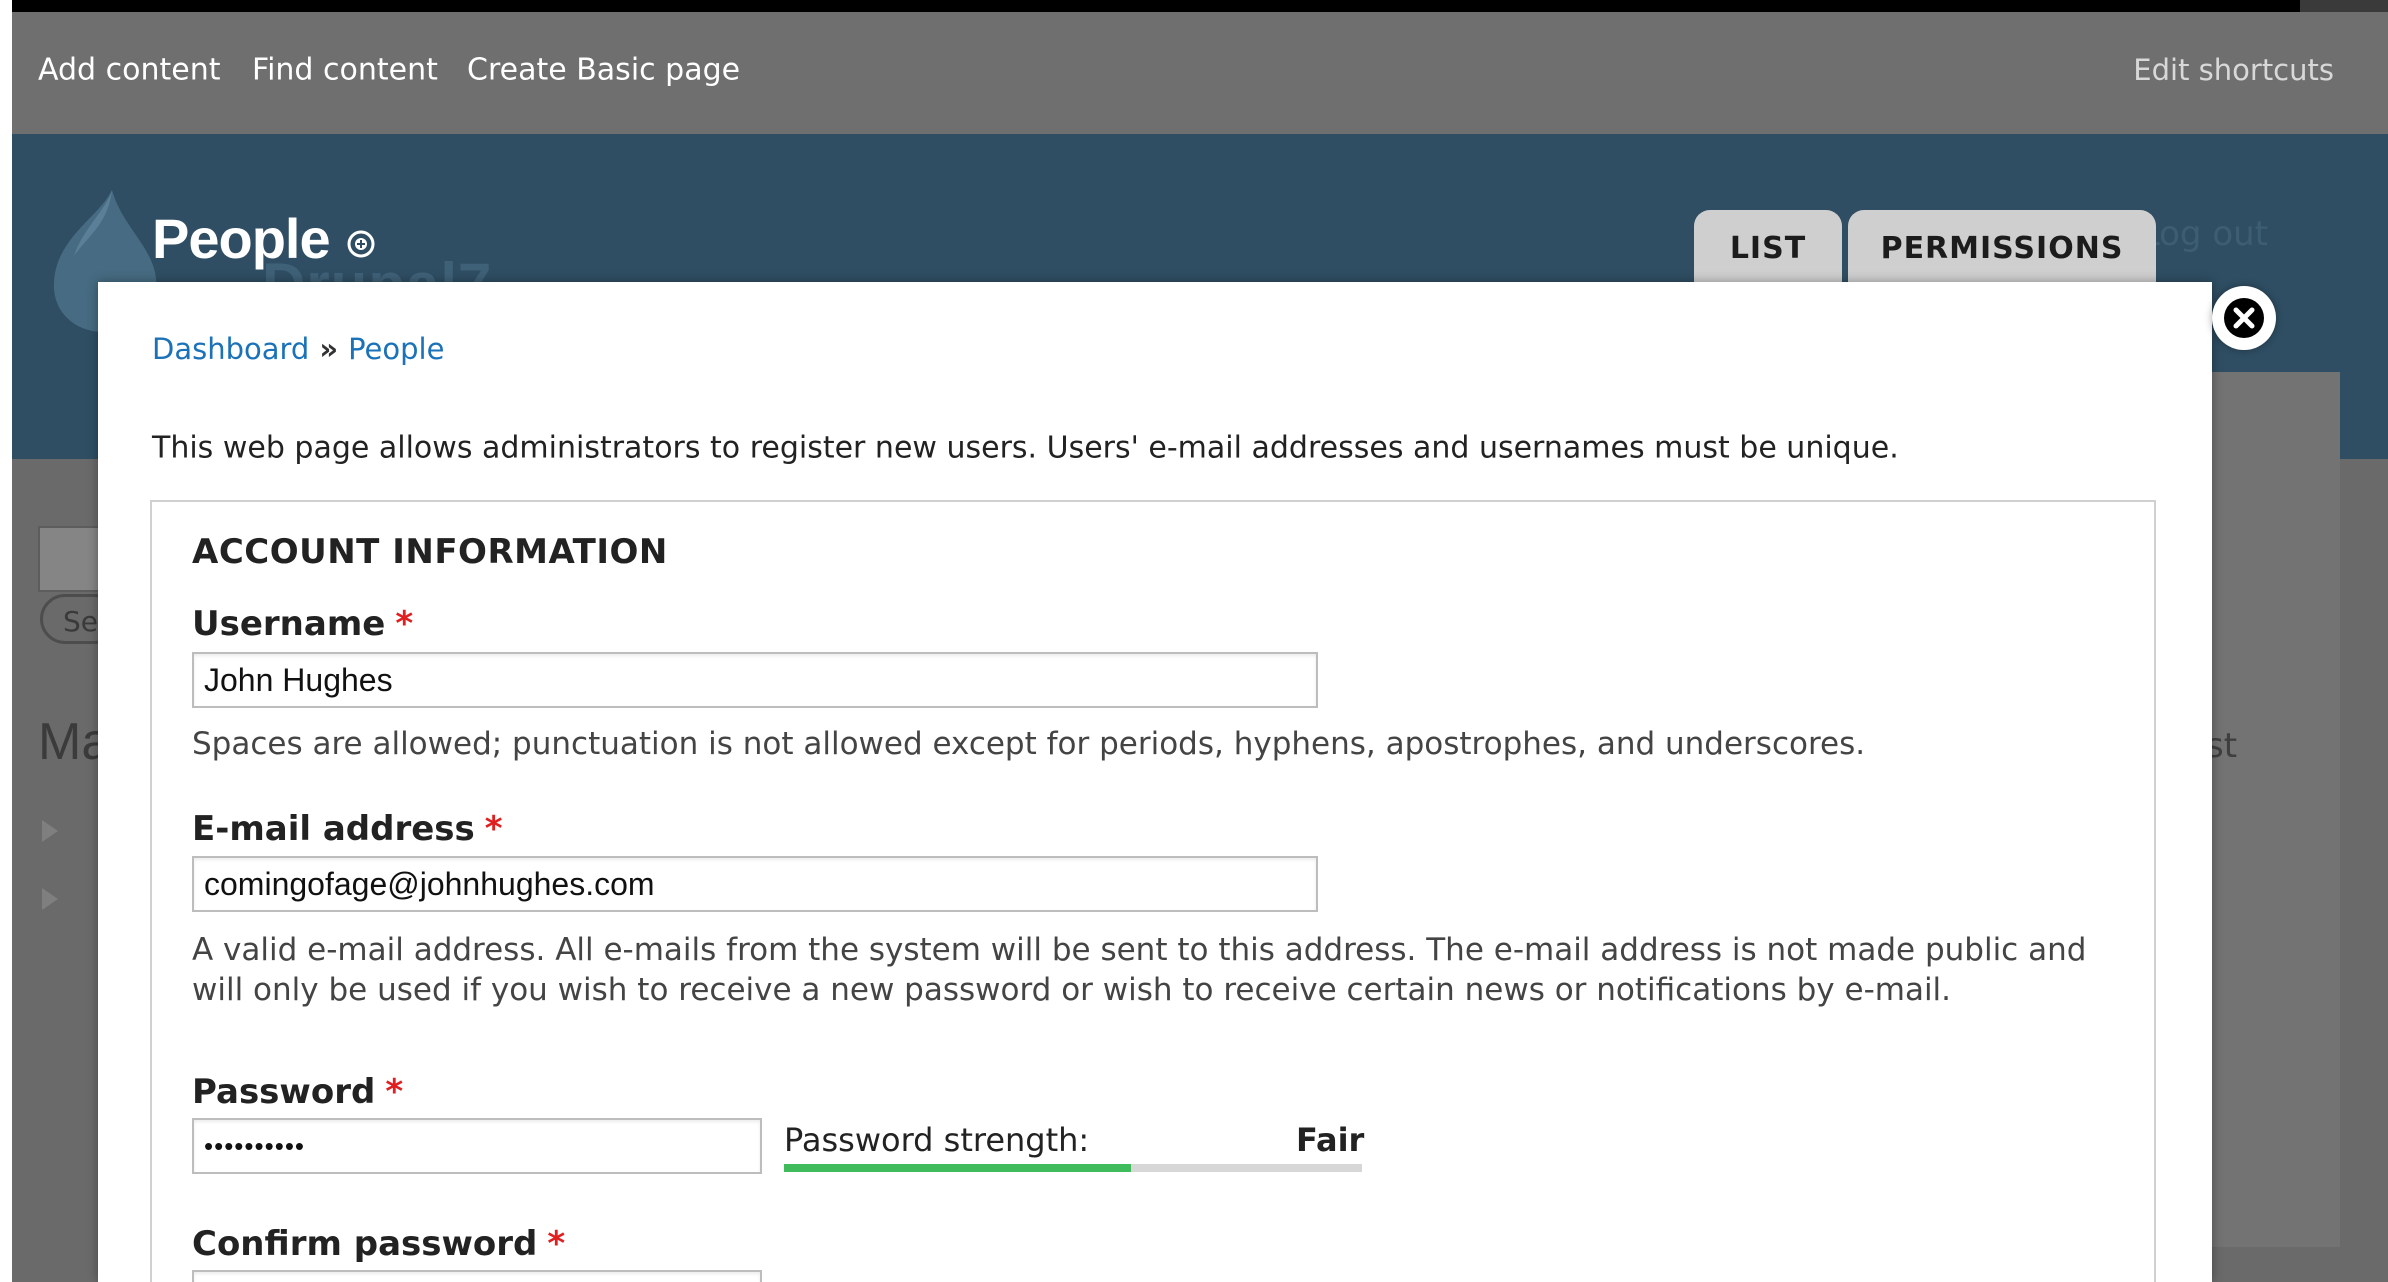 The width and height of the screenshot is (2388, 1282). What do you see at coordinates (365, 1244) in the screenshot?
I see `confirm-password-label-text: Confirm password` at bounding box center [365, 1244].